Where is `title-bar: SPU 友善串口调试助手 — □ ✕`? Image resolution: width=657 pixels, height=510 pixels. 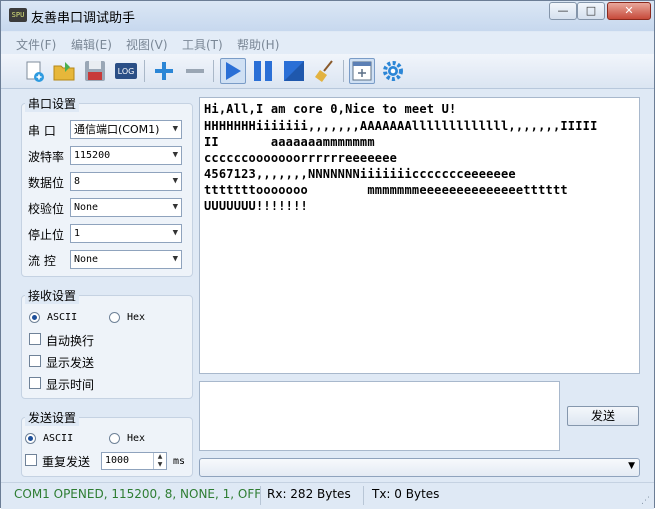 title-bar: SPU 友善串口调试助手 — □ ✕ is located at coordinates (327, 16).